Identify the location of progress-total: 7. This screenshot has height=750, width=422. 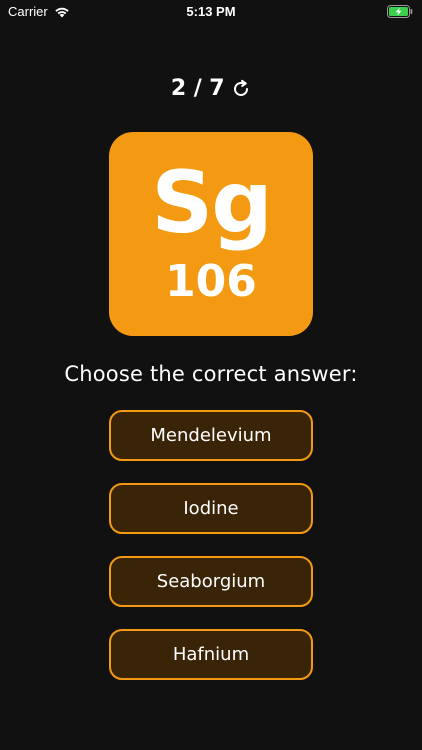
(217, 88).